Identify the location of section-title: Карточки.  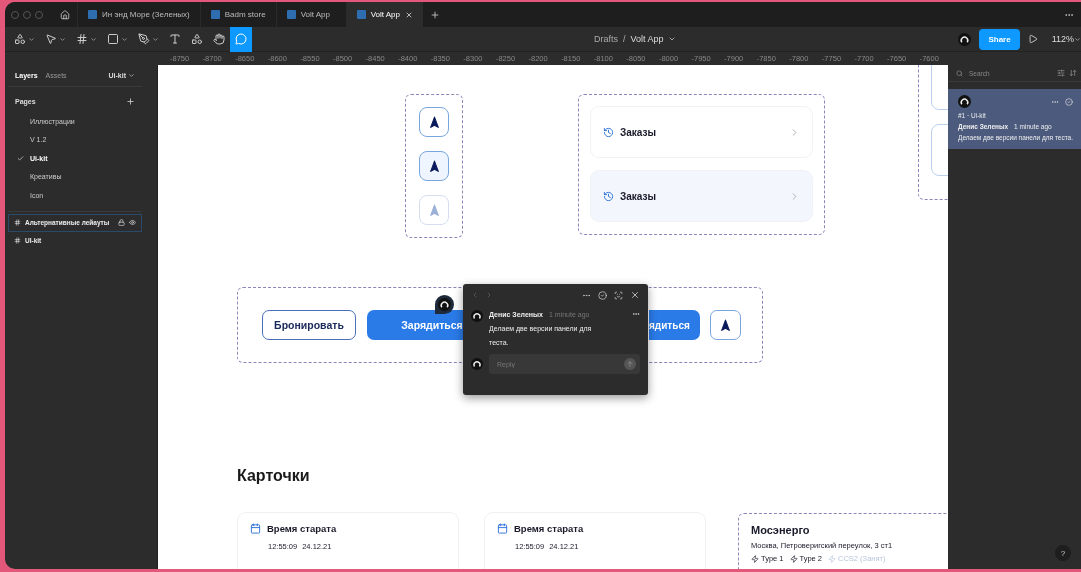
(273, 476).